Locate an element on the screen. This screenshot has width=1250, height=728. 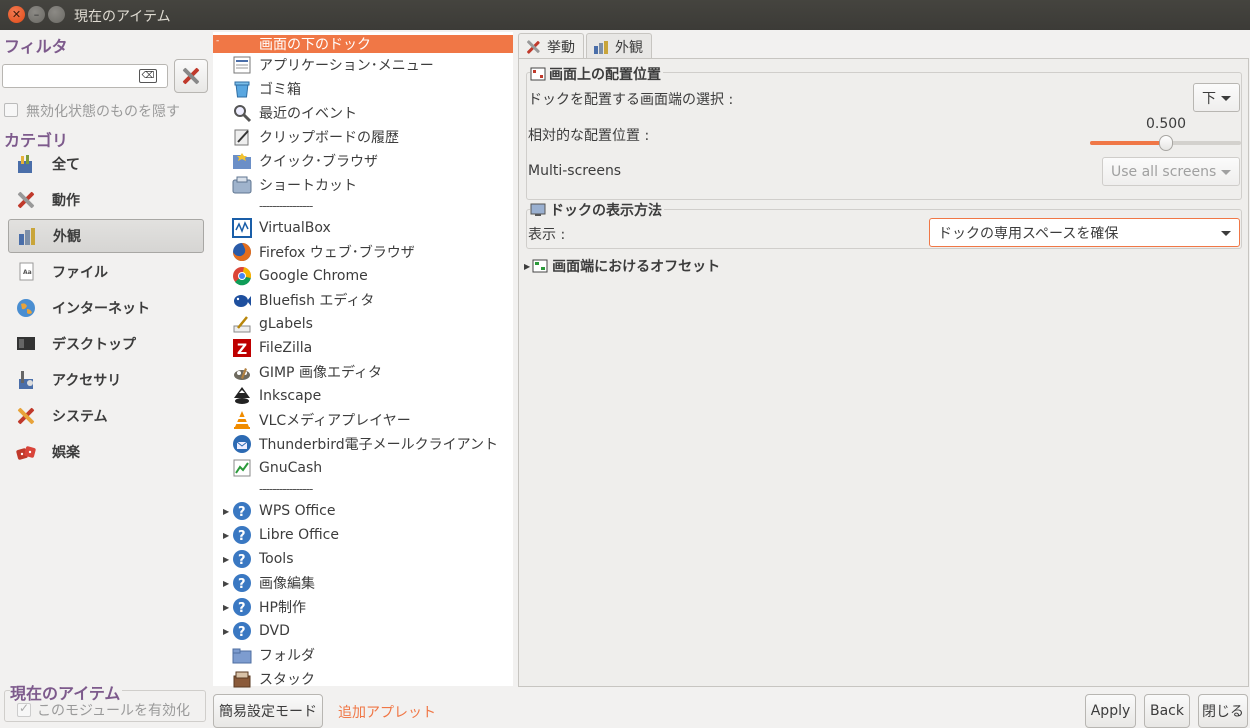
filter-search-input: ⌫ is located at coordinates (85, 76).